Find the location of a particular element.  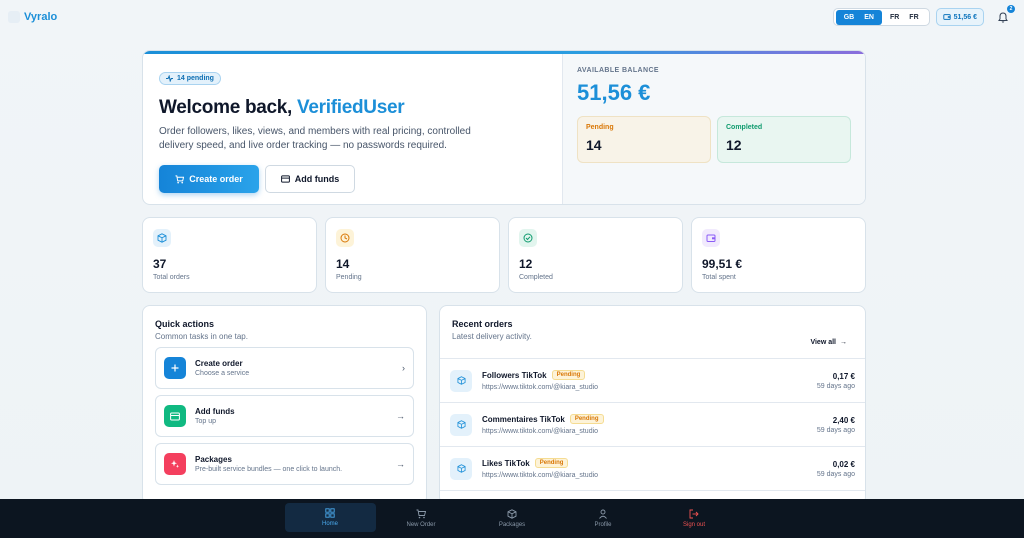

pending-summary: Pending 14 is located at coordinates (644, 139).